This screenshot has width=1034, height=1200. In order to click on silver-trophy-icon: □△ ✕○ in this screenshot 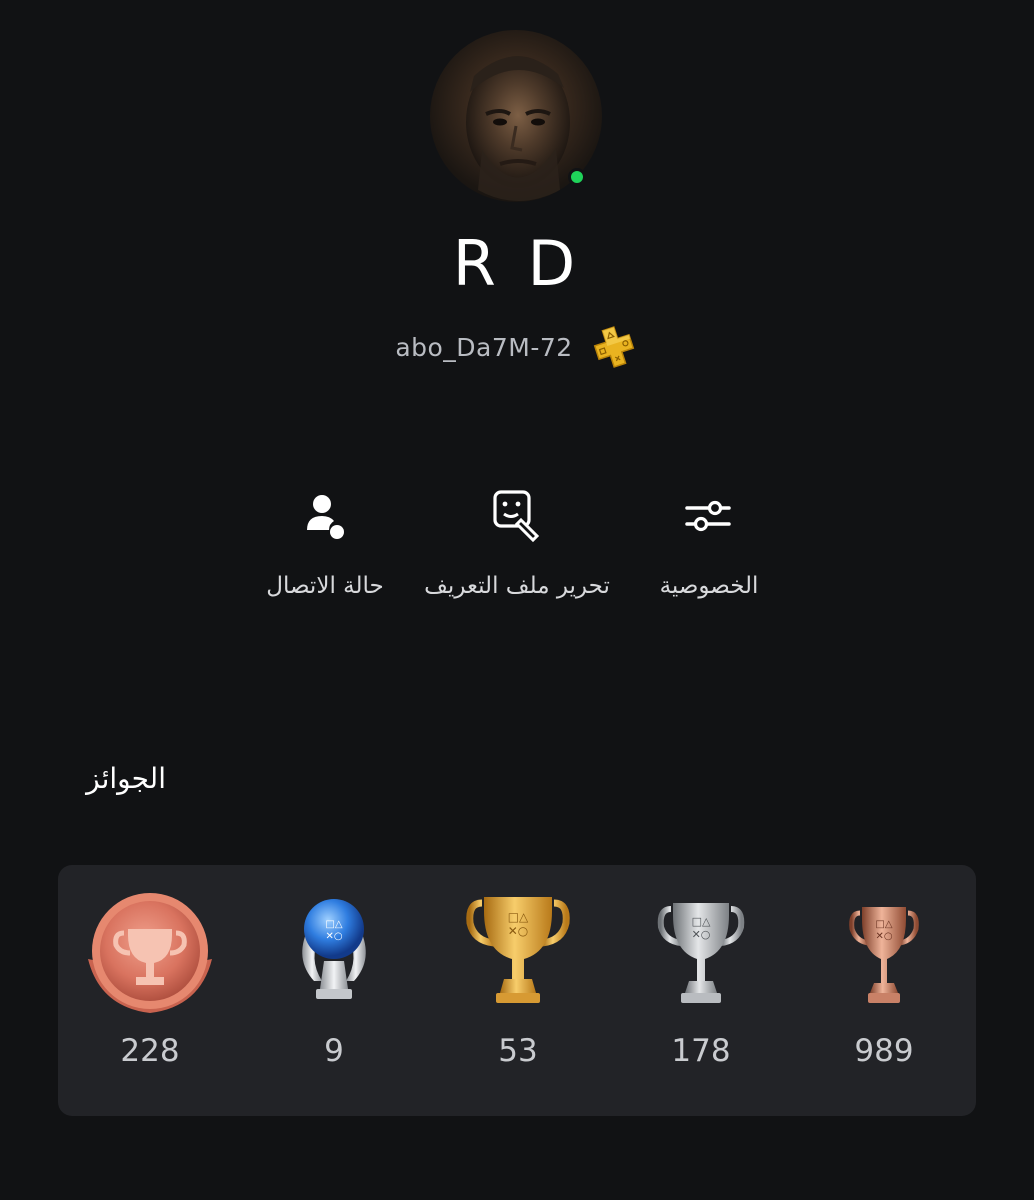, I will do `click(701, 953)`.